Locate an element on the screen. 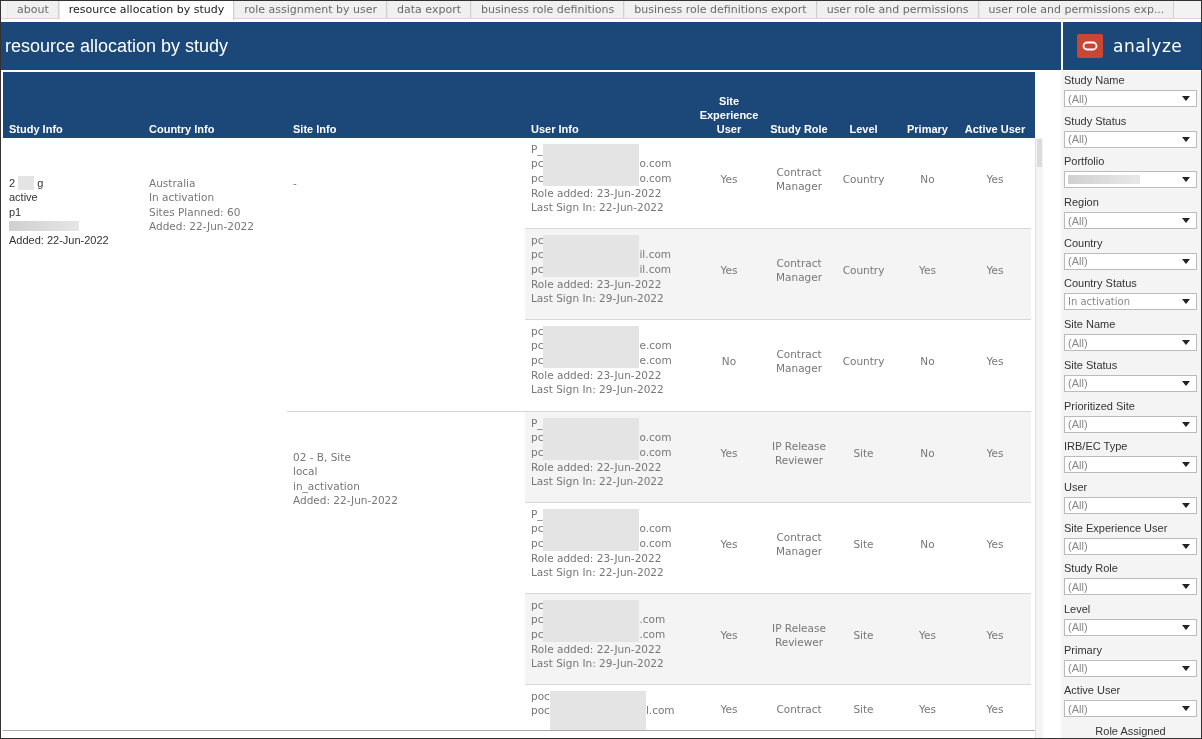 The width and height of the screenshot is (1202, 739). scrollbar is located at coordinates (1039, 438).